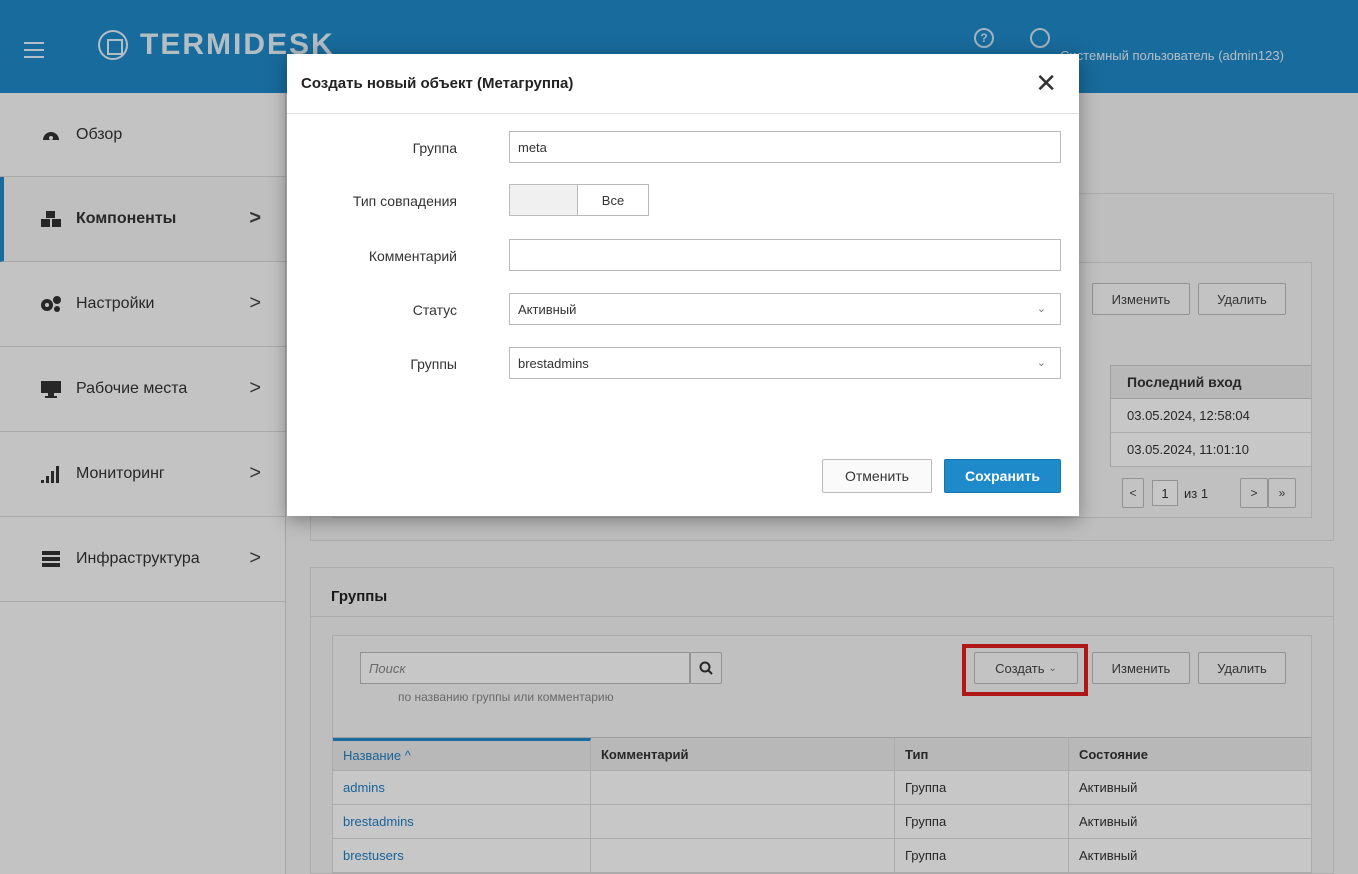 This screenshot has height=874, width=1358. What do you see at coordinates (785, 255) in the screenshot?
I see `comment-input` at bounding box center [785, 255].